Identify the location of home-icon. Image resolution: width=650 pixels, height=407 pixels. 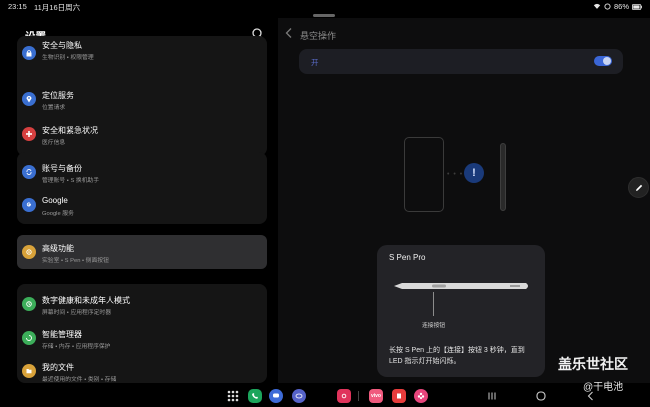
(541, 396).